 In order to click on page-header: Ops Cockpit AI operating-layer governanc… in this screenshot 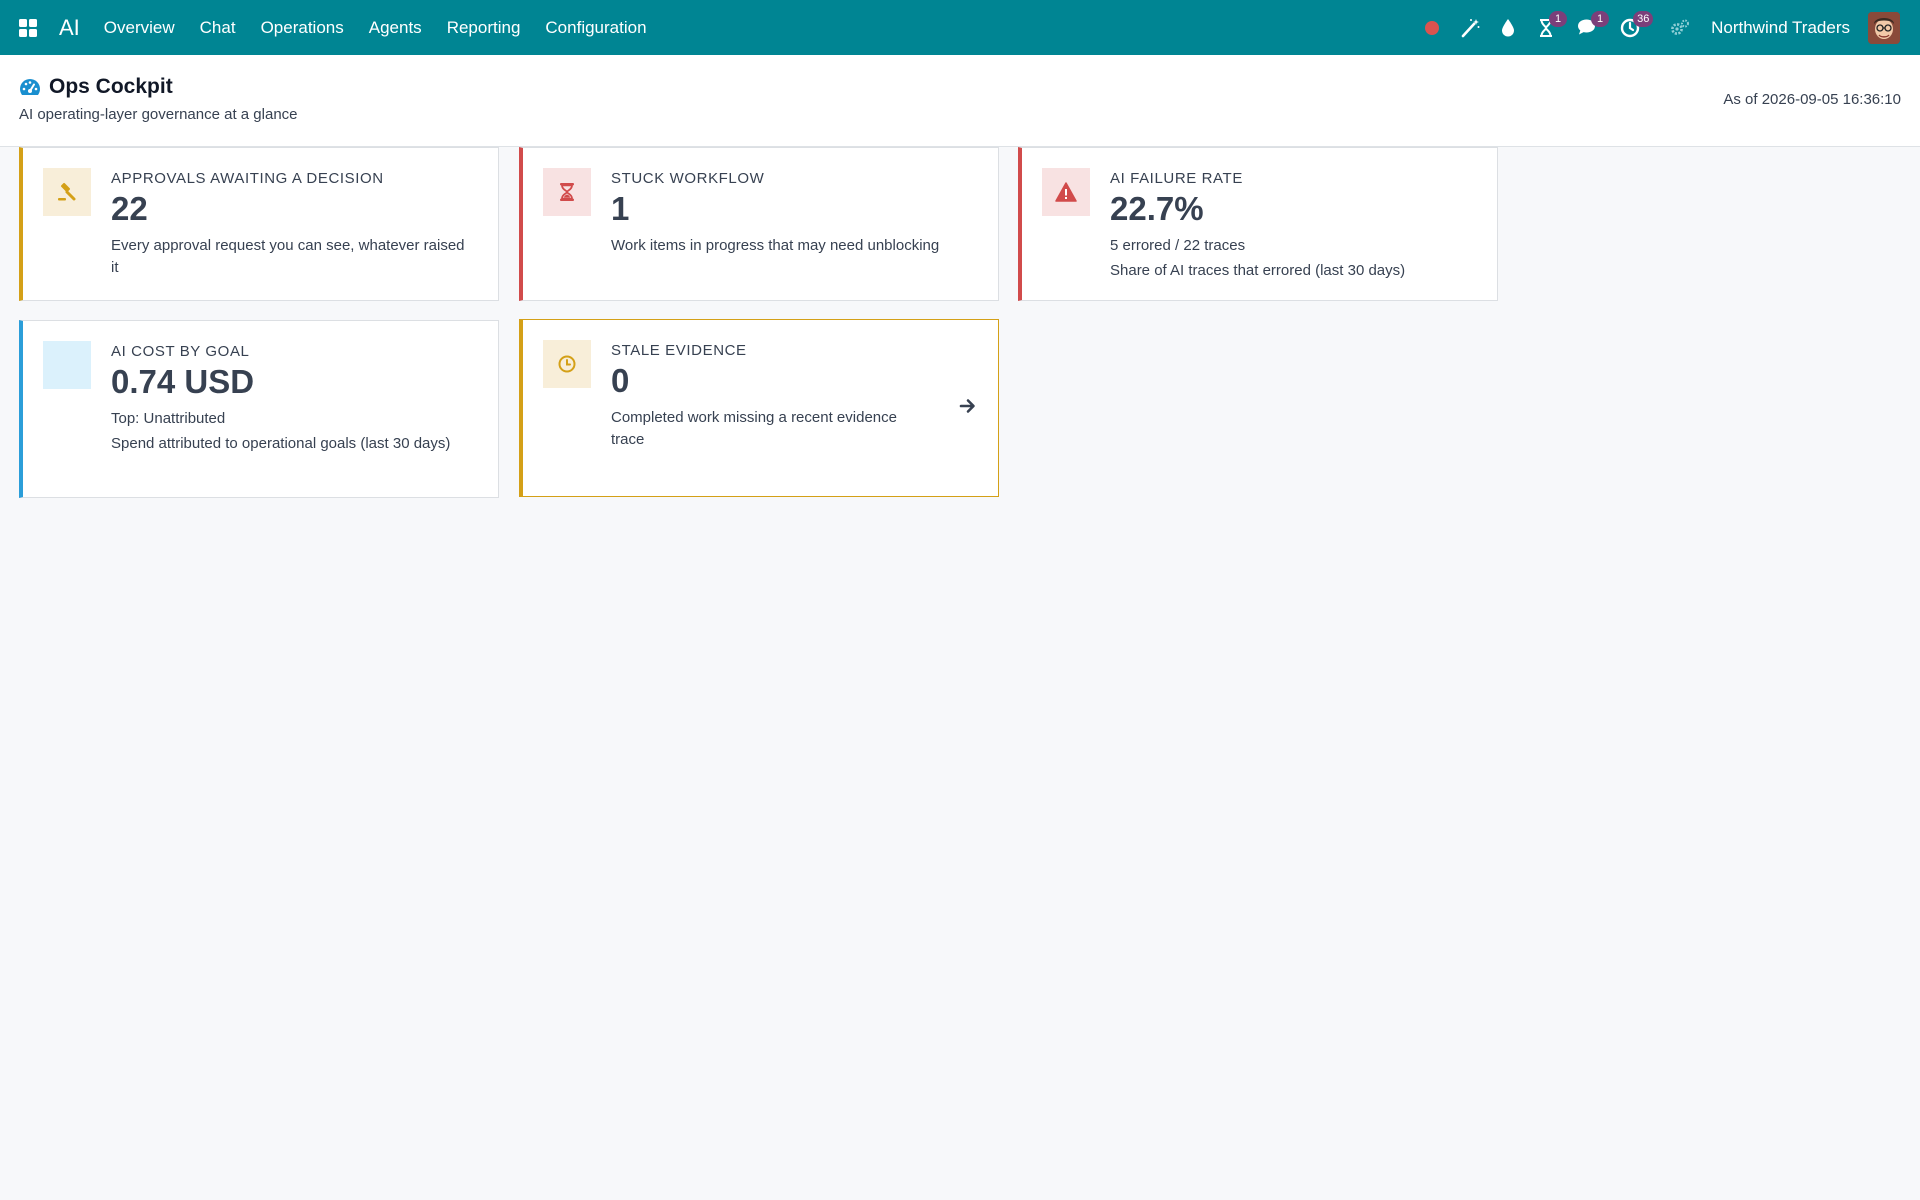, I will do `click(960, 101)`.